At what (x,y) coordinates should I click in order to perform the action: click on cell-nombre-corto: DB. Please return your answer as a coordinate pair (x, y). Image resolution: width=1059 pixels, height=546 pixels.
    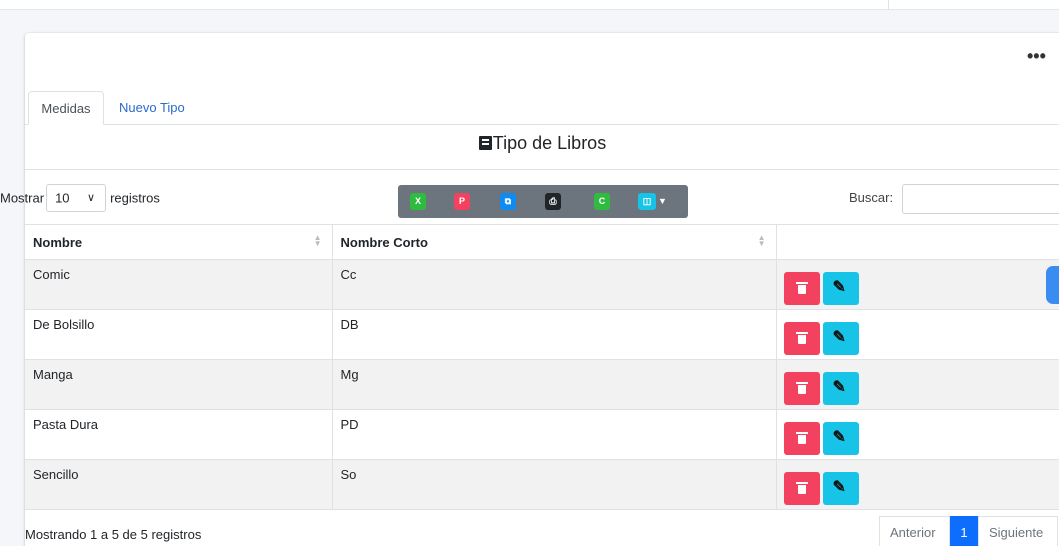
    Looking at the image, I should click on (553, 334).